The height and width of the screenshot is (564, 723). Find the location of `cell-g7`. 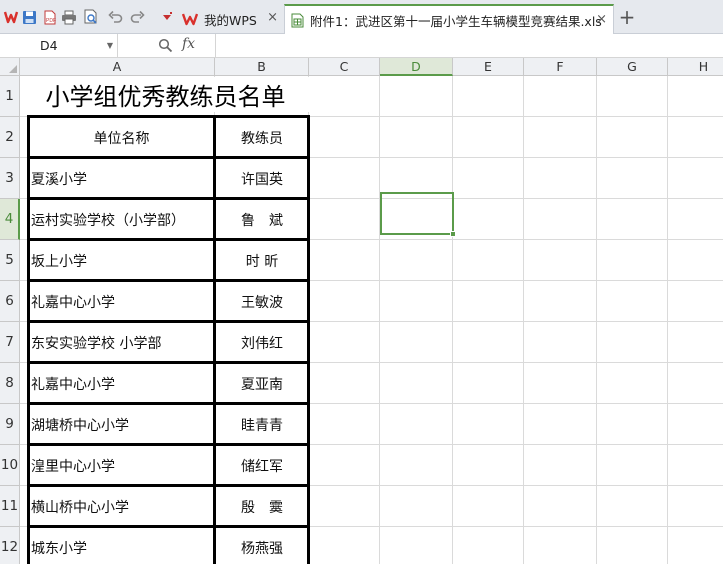

cell-g7 is located at coordinates (632, 342).